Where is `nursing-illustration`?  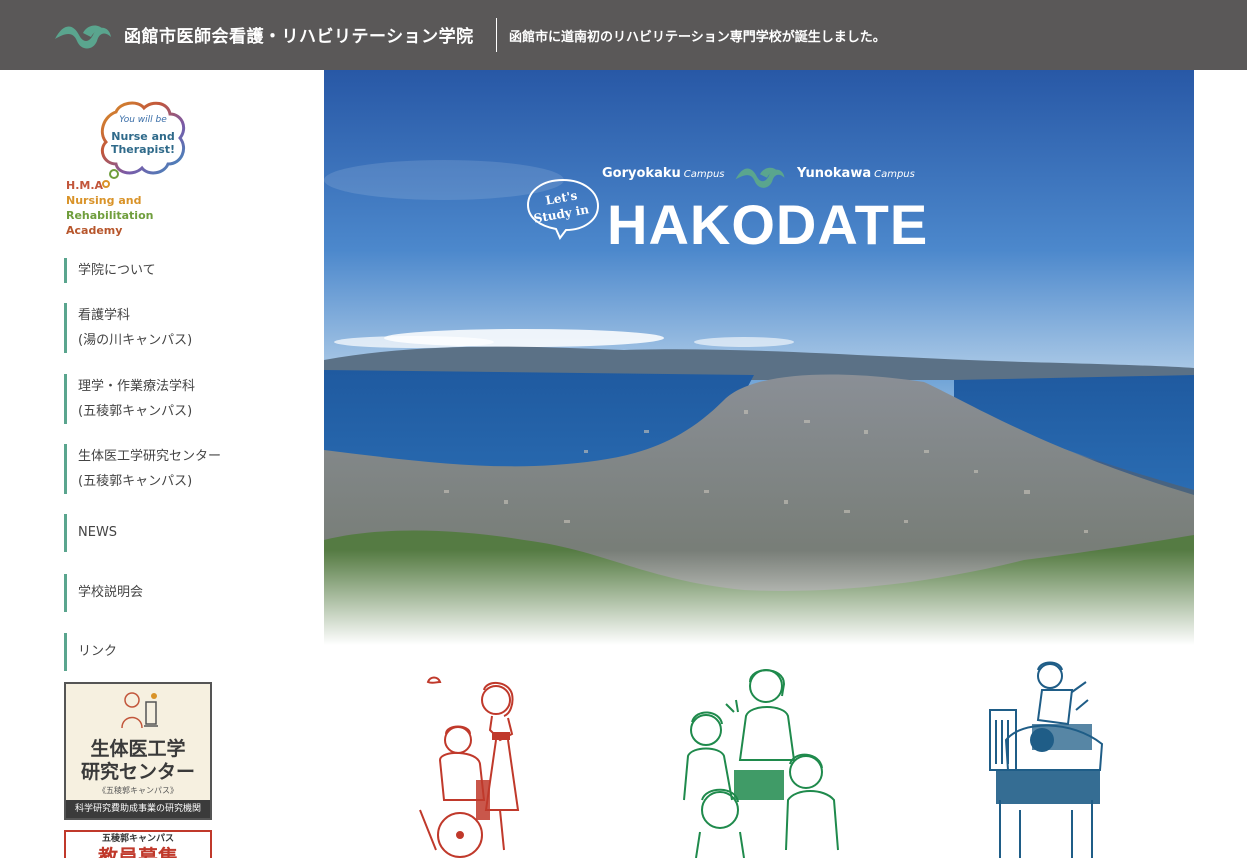 nursing-illustration is located at coordinates (465, 759).